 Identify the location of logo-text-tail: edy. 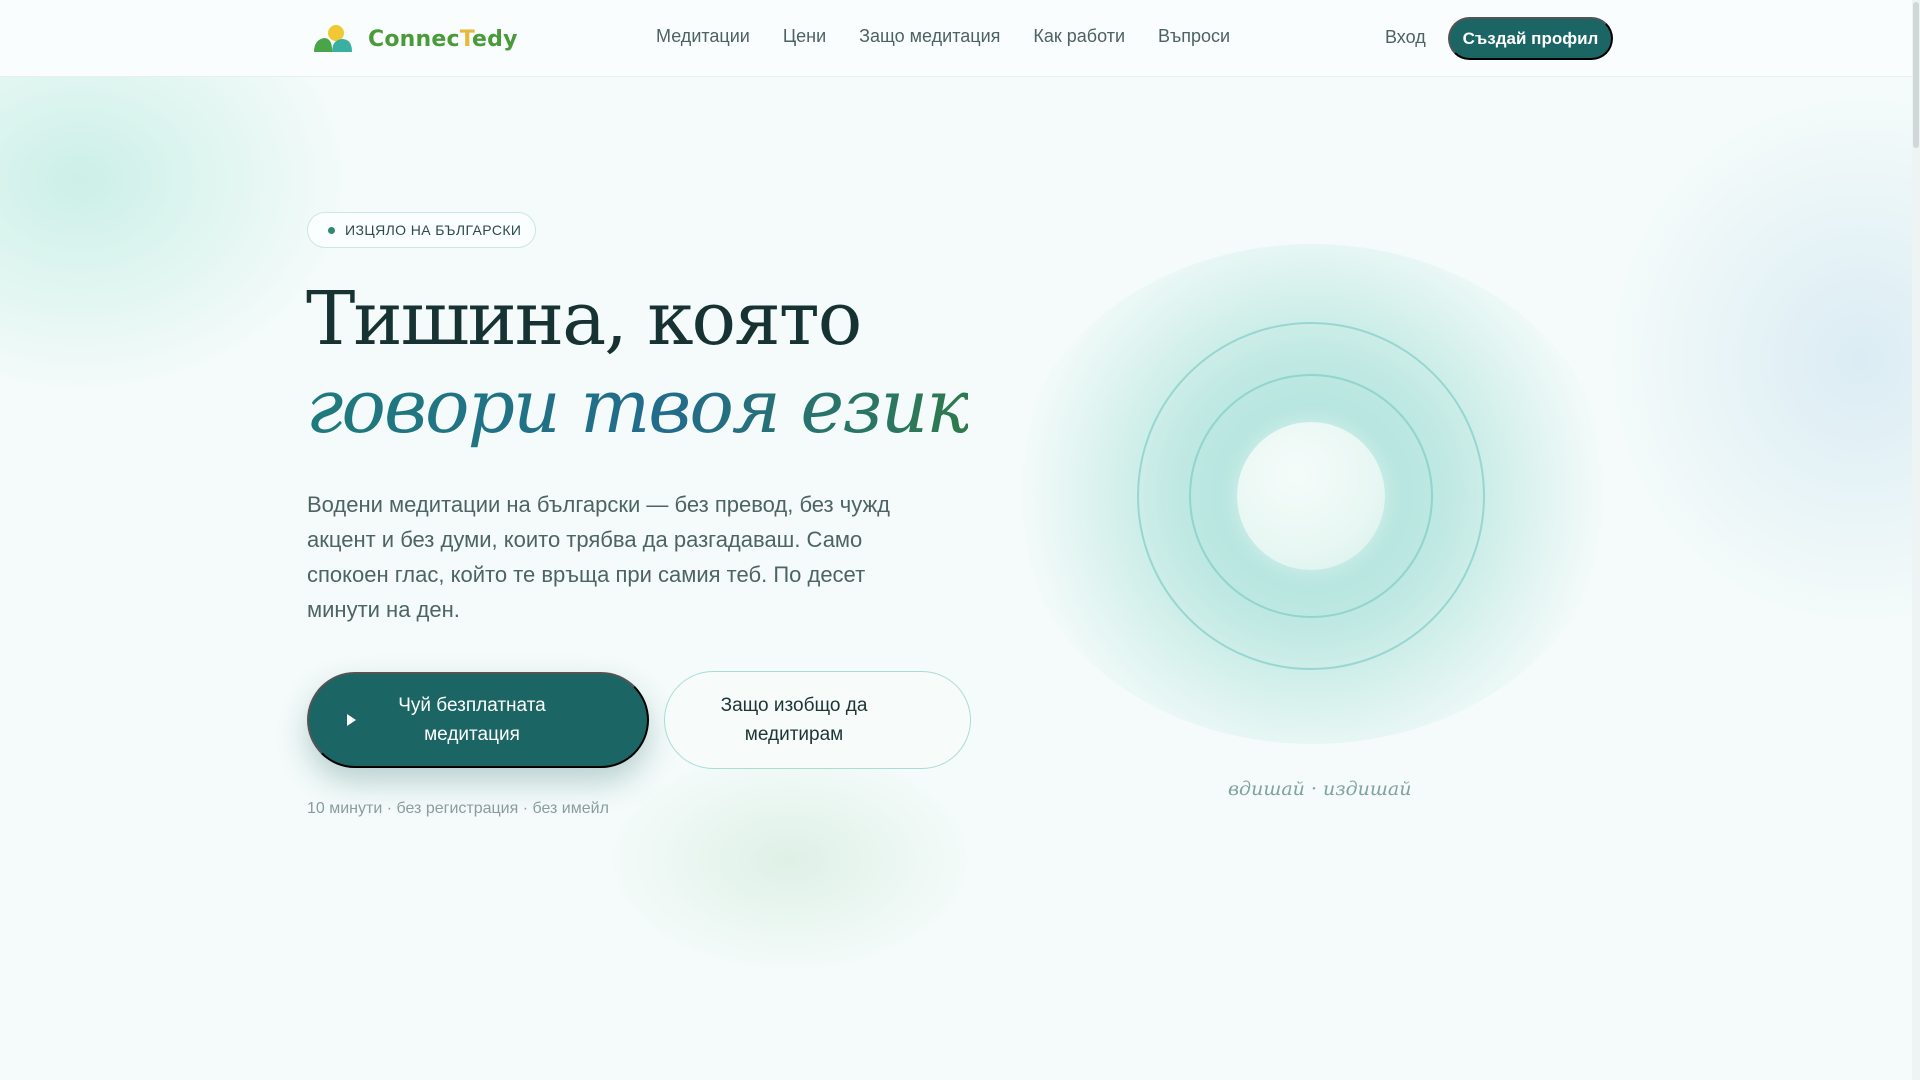
(495, 39).